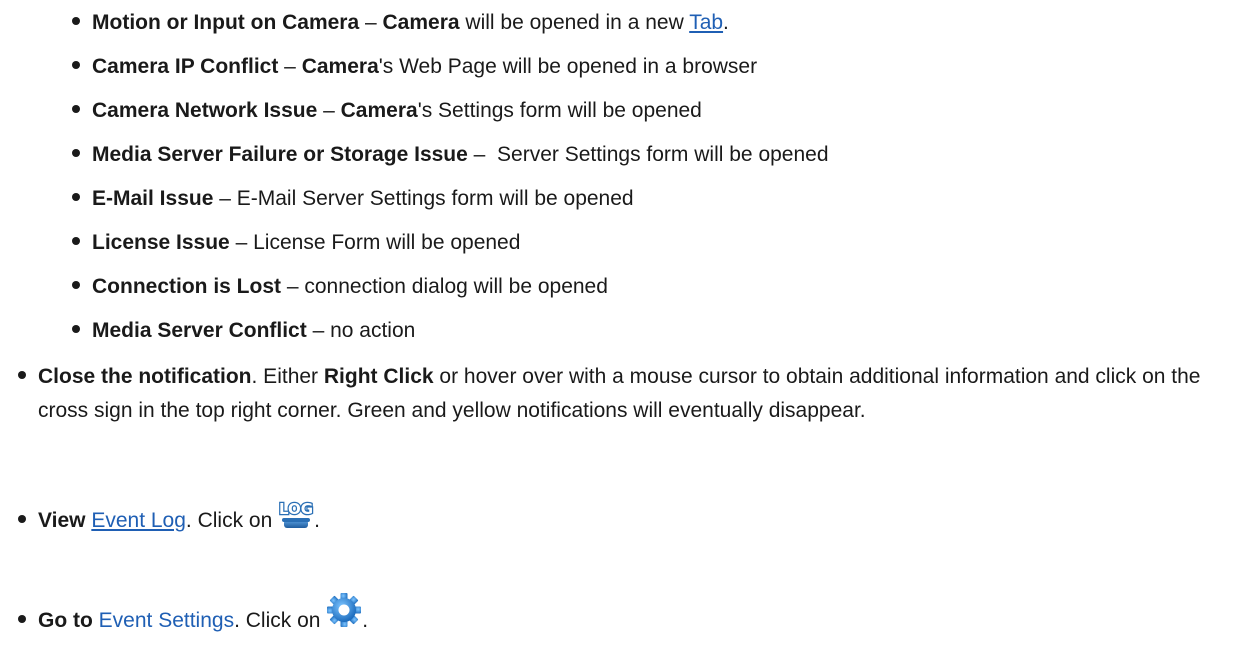 Image resolution: width=1233 pixels, height=660 pixels. What do you see at coordinates (287, 376) in the screenshot?
I see `item-text: . Either` at bounding box center [287, 376].